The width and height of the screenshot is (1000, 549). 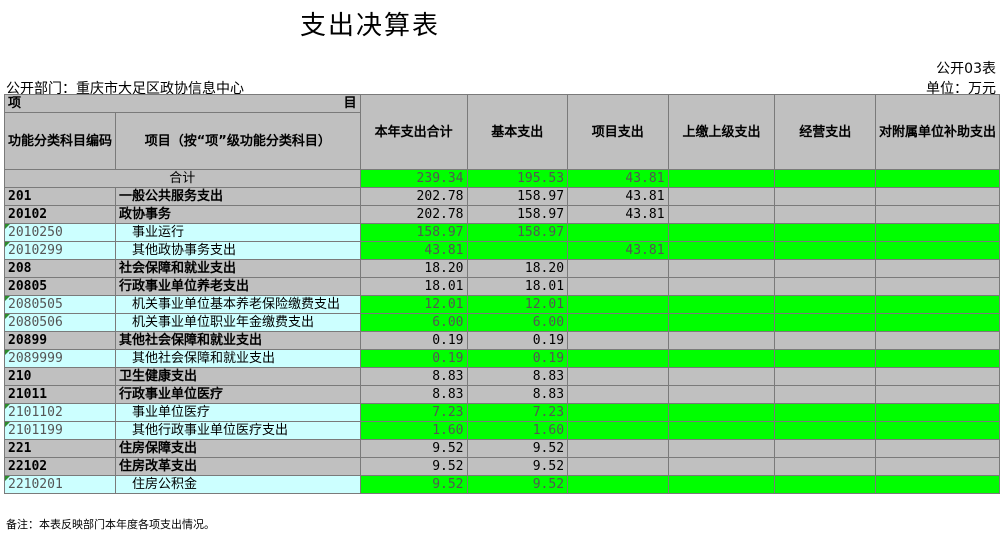 What do you see at coordinates (413, 250) in the screenshot?
I see `row-value-0: 43.81` at bounding box center [413, 250].